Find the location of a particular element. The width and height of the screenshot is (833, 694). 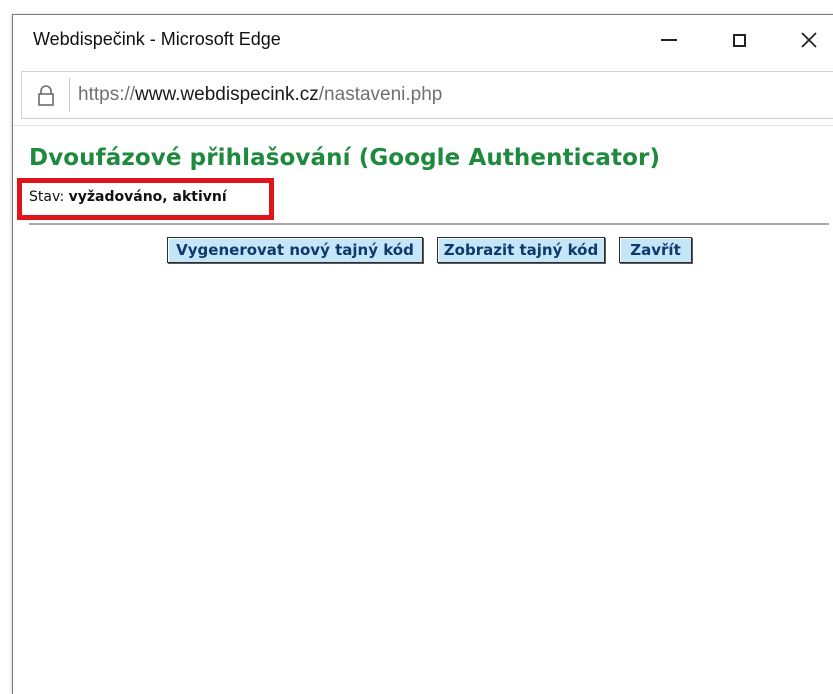

close-button is located at coordinates (804, 40).